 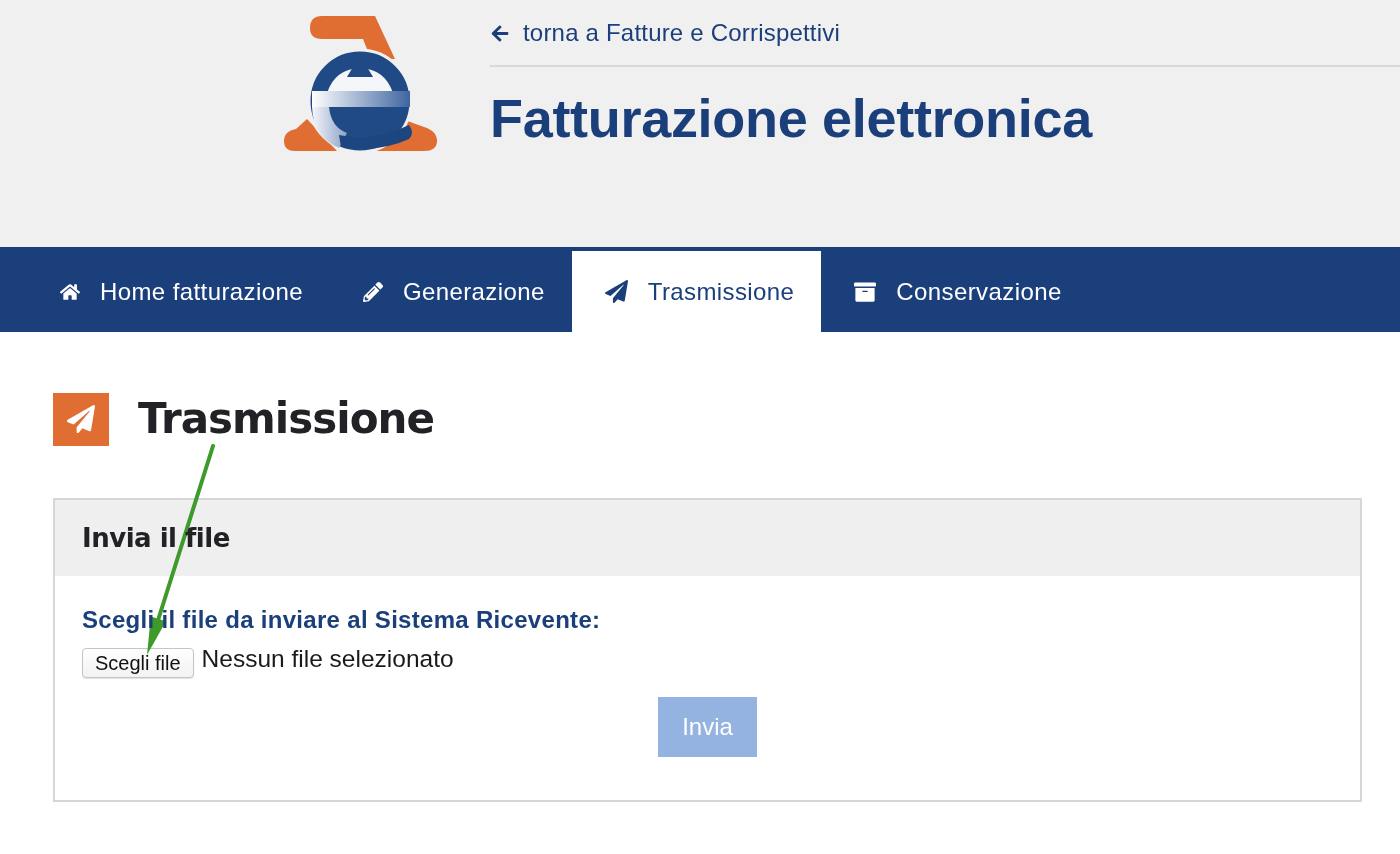 I want to click on nav-tab: Trasmissione, so click(x=696, y=291).